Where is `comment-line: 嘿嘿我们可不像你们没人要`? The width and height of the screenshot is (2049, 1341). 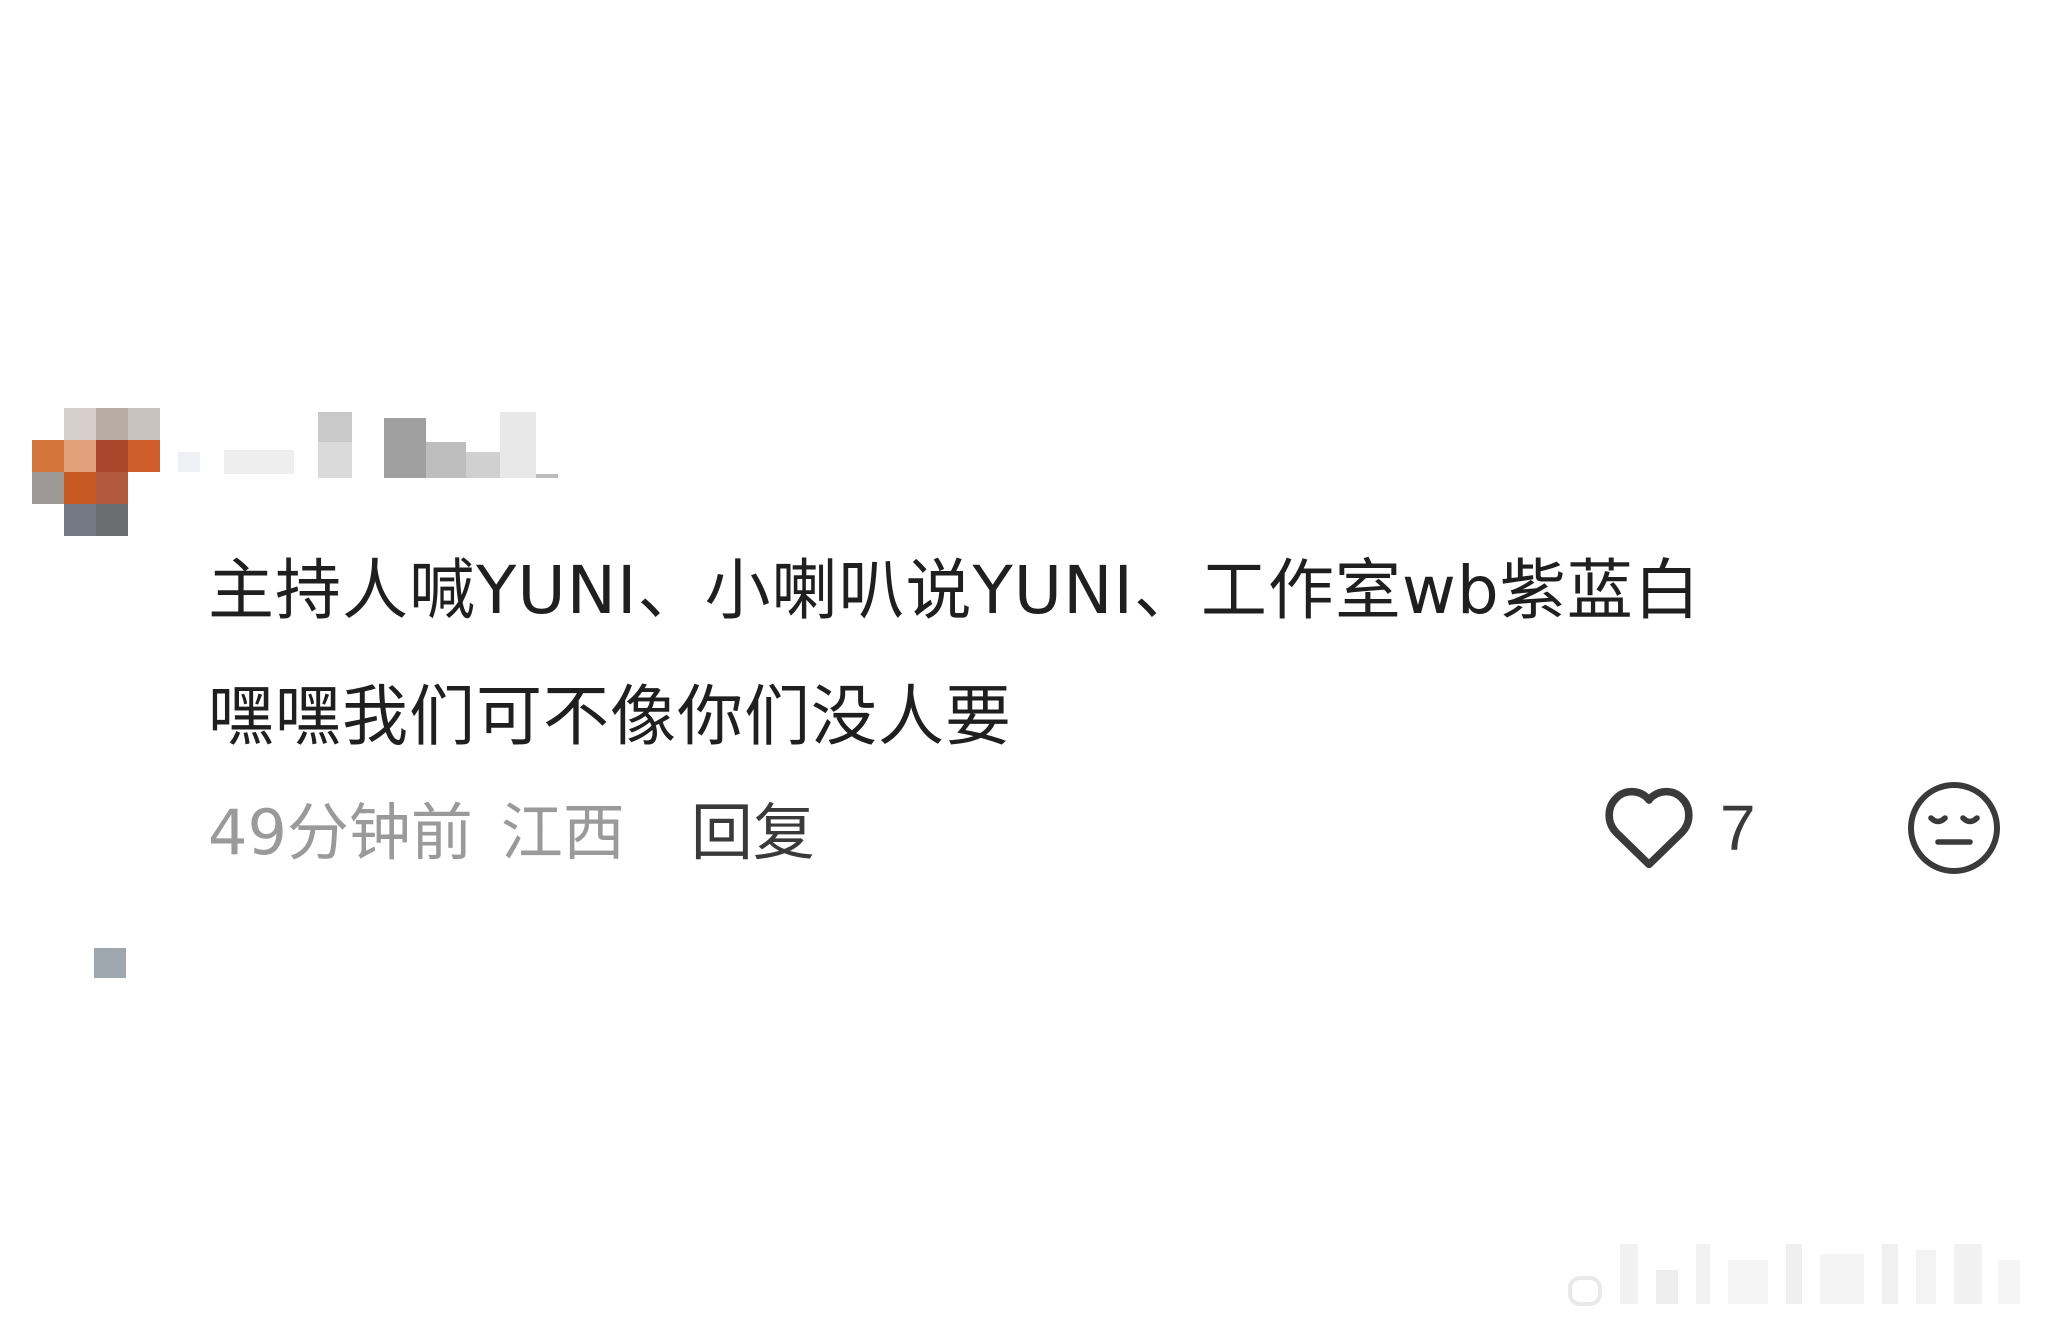
comment-line: 嘿嘿我们可不像你们没人要 is located at coordinates (610, 716).